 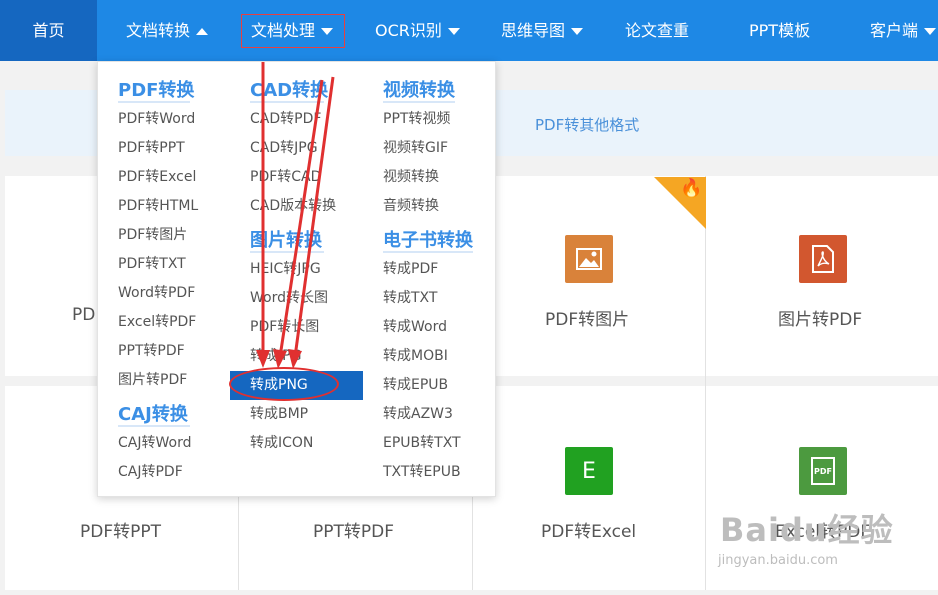 What do you see at coordinates (298, 210) in the screenshot?
I see `arrow-lines` at bounding box center [298, 210].